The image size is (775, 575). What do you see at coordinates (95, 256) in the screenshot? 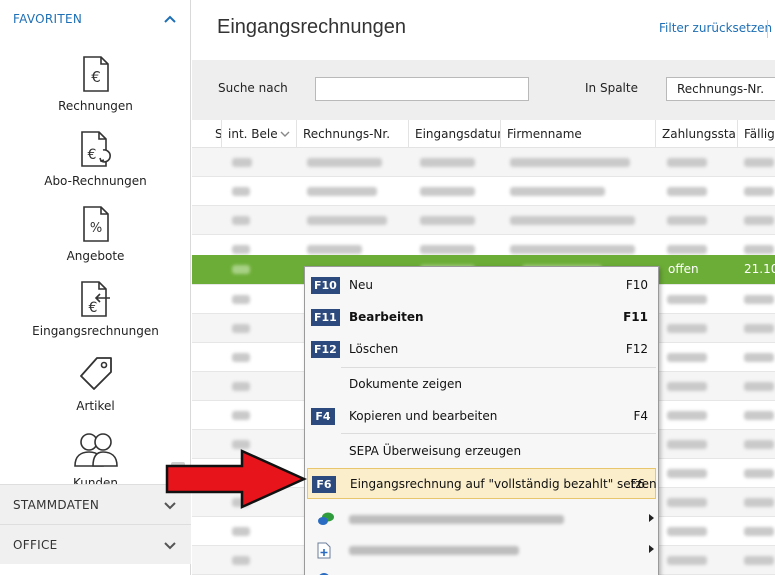
I see `sidebar-item-label: Angebote` at bounding box center [95, 256].